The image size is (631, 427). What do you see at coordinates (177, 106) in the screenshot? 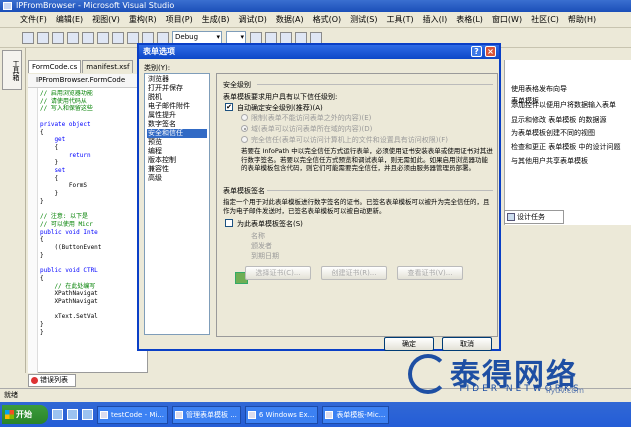
I see `category-email: 电子邮件附件` at bounding box center [177, 106].